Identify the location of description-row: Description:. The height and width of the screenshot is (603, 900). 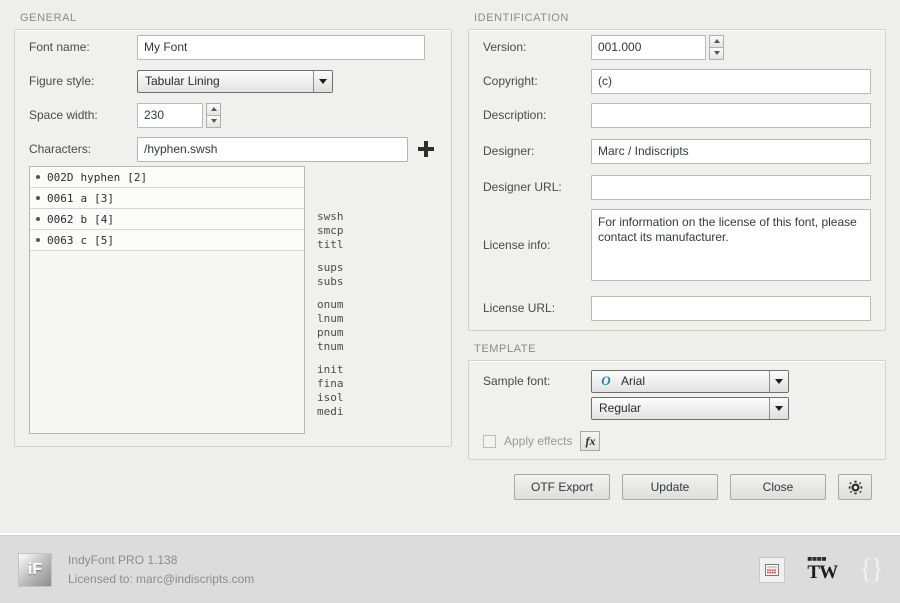
(677, 115).